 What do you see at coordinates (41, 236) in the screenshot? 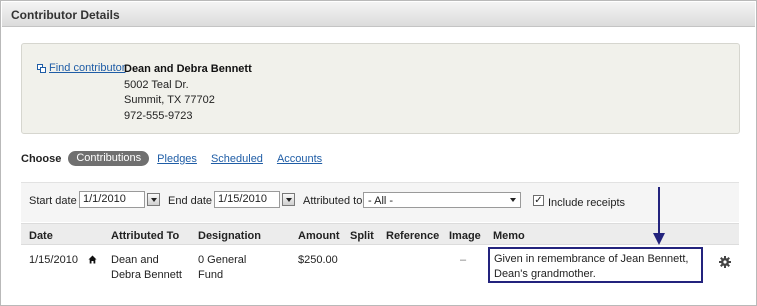
I see `column-header-date: Date` at bounding box center [41, 236].